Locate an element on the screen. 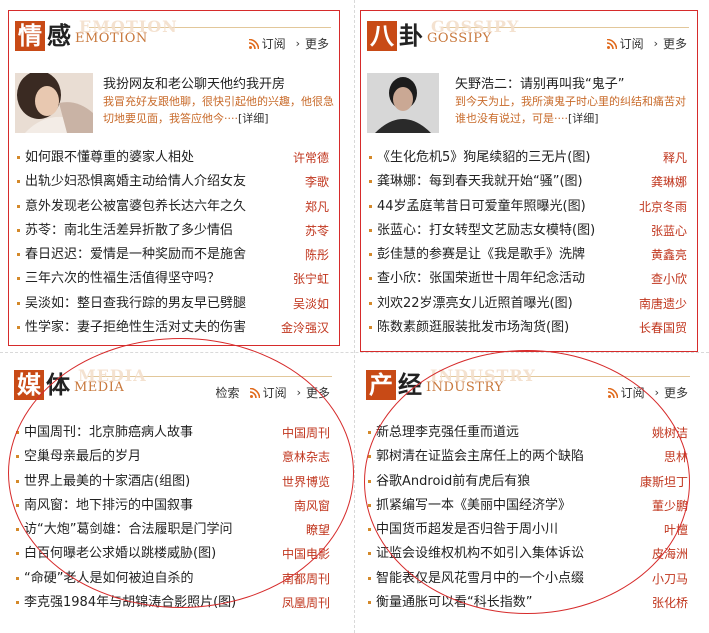 This screenshot has width=709, height=633. industry-header: INDUSTRY 产 经 INDUSTRY 订阅 › 更多 is located at coordinates (529, 380).